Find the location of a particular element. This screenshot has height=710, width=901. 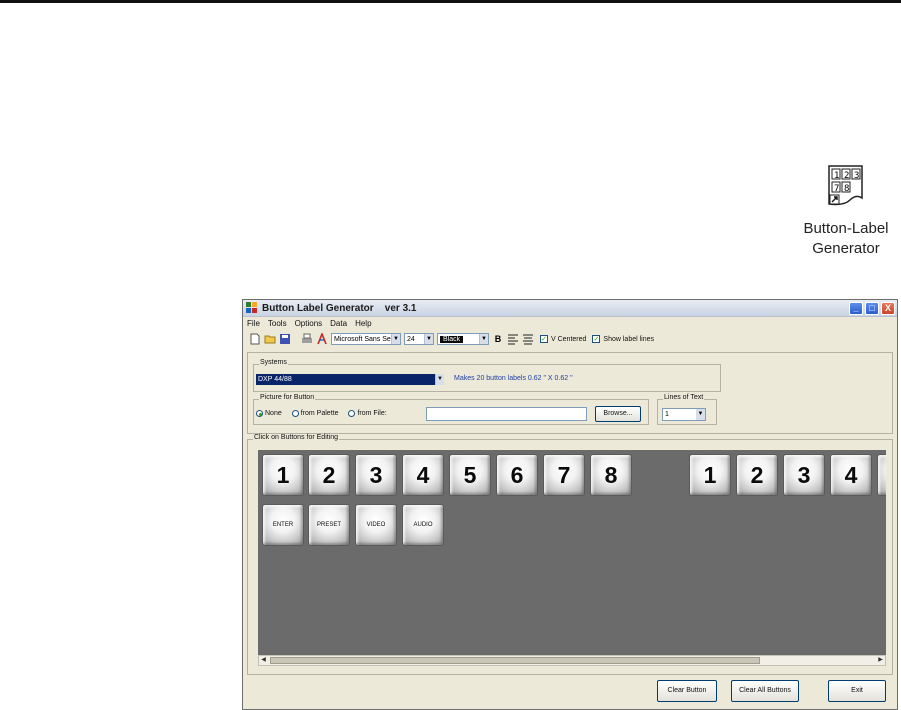

exit-button: Exit is located at coordinates (857, 691).